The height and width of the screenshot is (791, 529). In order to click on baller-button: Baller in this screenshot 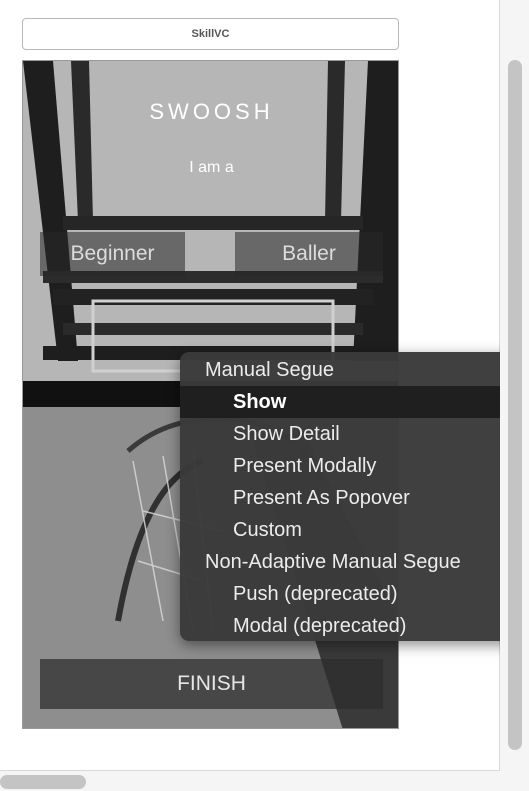, I will do `click(309, 254)`.